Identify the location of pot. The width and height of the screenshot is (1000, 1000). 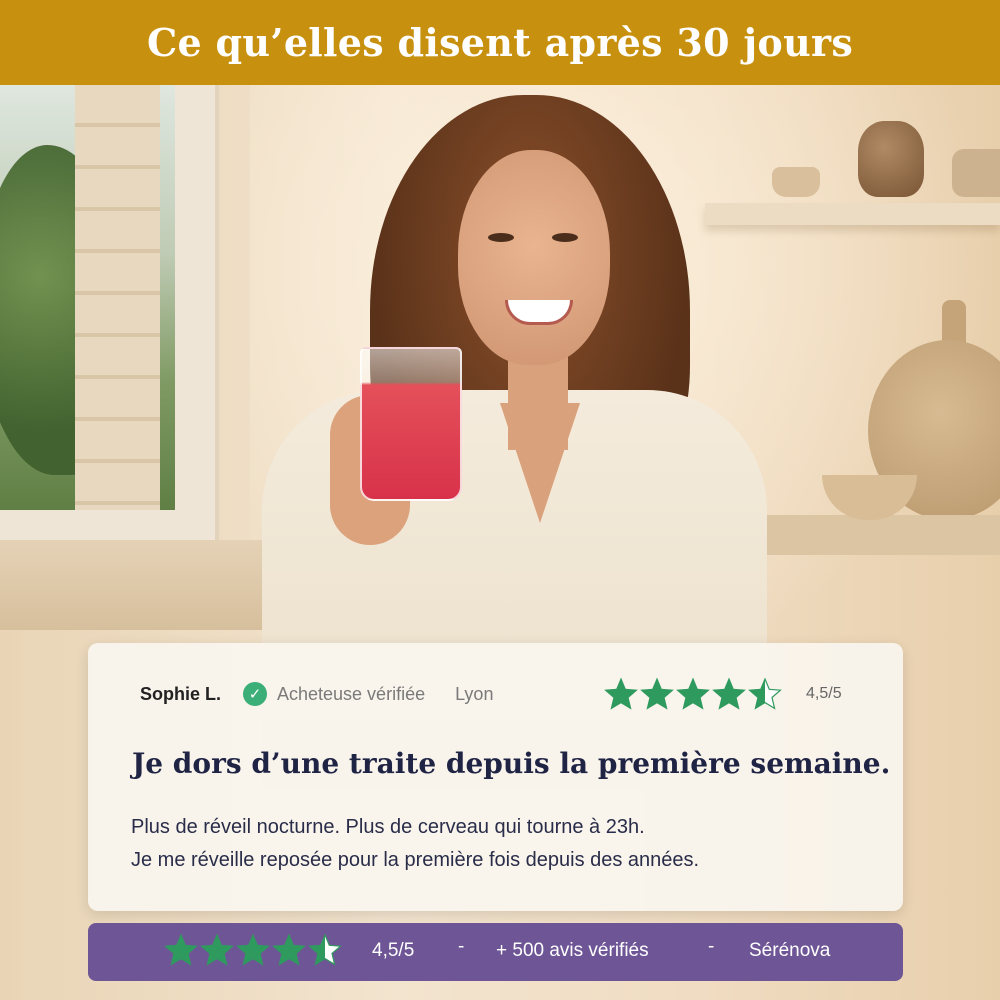
(976, 173).